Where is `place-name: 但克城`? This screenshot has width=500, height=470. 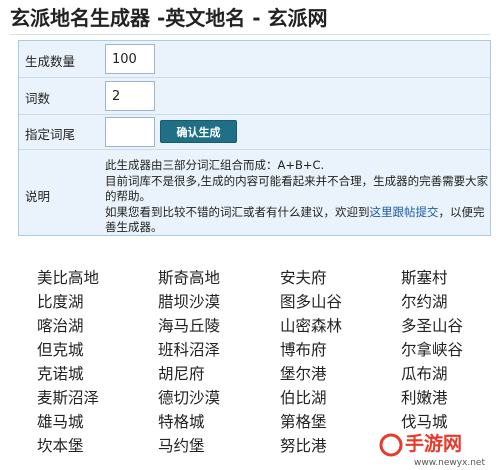
place-name: 但克城 is located at coordinates (60, 350).